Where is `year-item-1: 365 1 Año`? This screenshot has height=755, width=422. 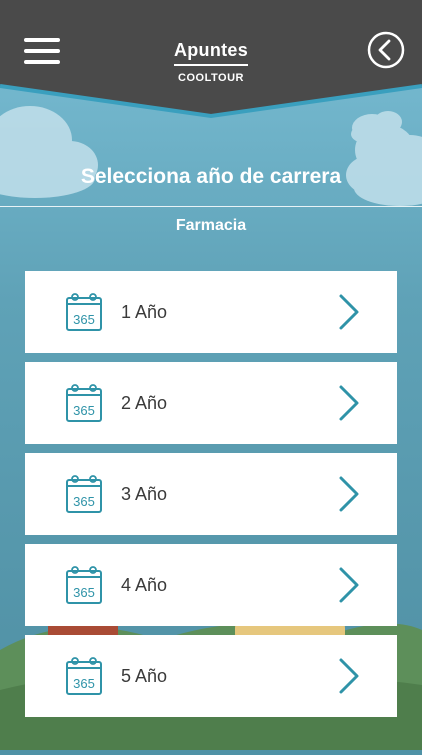 year-item-1: 365 1 Año is located at coordinates (211, 312).